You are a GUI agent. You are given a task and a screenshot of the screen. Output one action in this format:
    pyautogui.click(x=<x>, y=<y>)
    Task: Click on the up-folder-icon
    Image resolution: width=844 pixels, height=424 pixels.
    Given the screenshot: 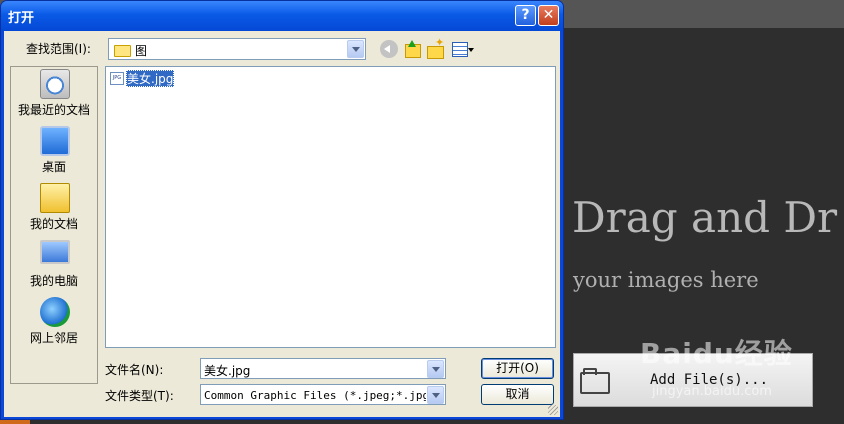 What is the action you would take?
    pyautogui.click(x=412, y=49)
    